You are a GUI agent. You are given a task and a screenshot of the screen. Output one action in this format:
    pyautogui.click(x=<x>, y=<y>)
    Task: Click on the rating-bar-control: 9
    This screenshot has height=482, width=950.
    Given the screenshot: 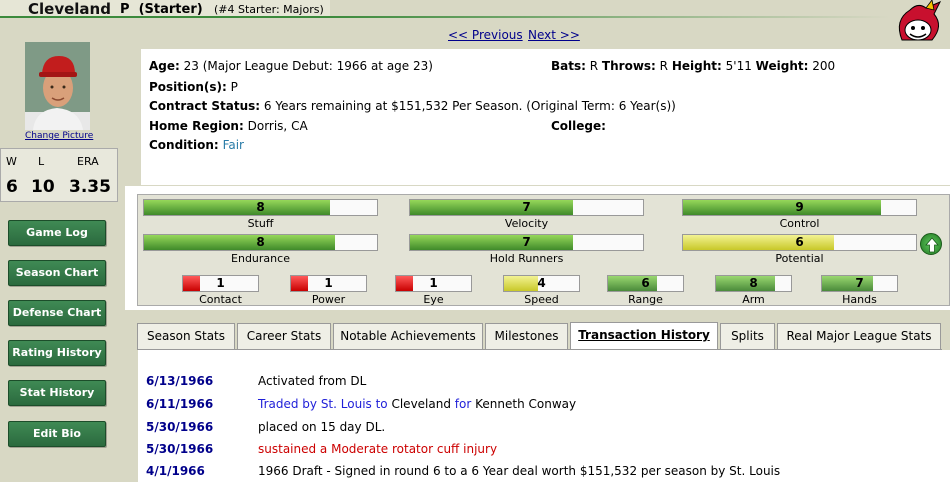 What is the action you would take?
    pyautogui.click(x=799, y=207)
    